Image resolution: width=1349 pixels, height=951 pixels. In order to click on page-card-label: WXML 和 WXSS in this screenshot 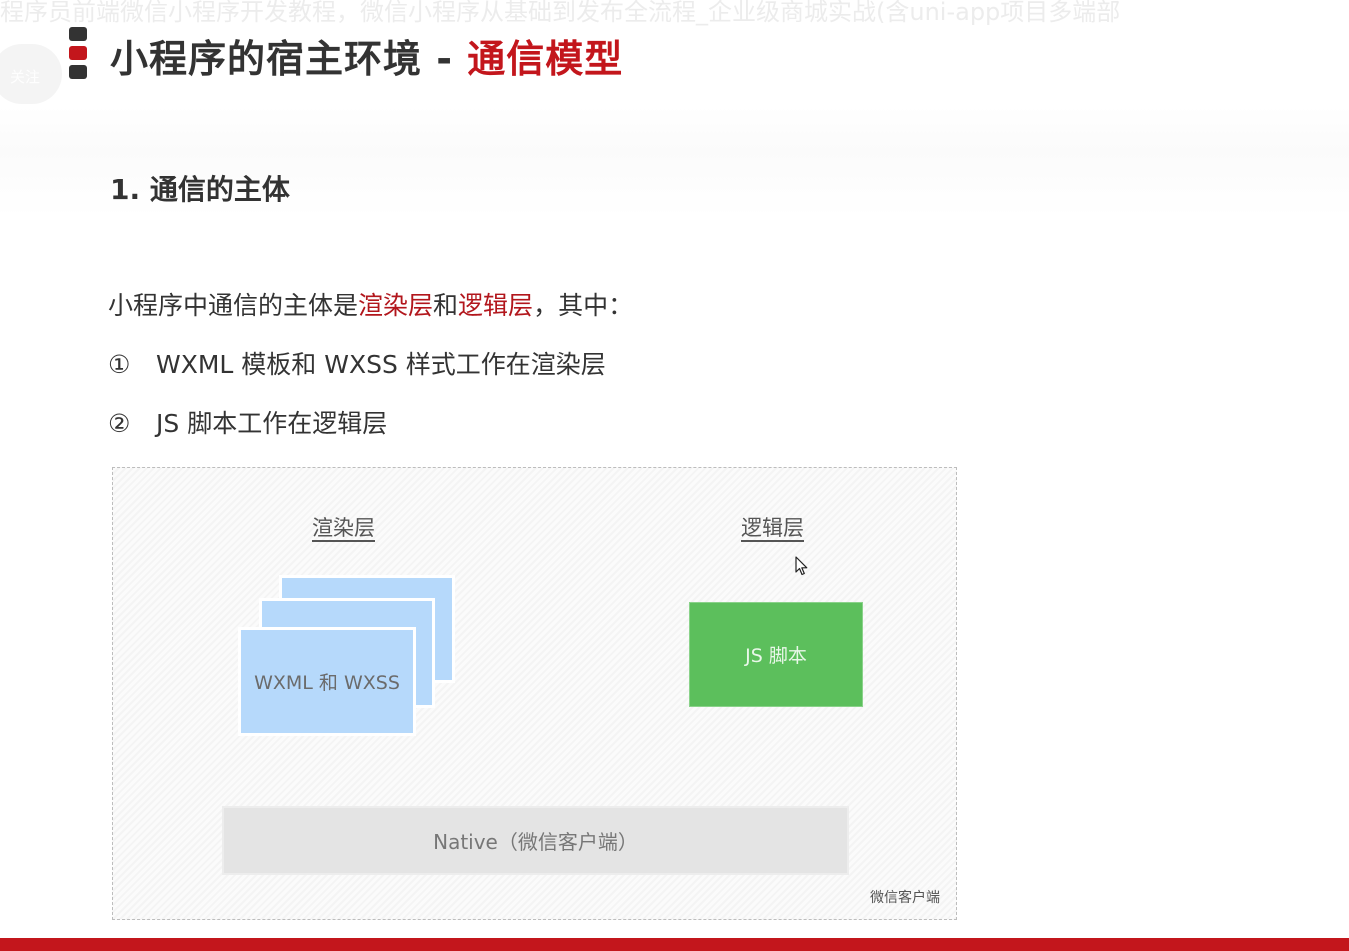, I will do `click(327, 683)`.